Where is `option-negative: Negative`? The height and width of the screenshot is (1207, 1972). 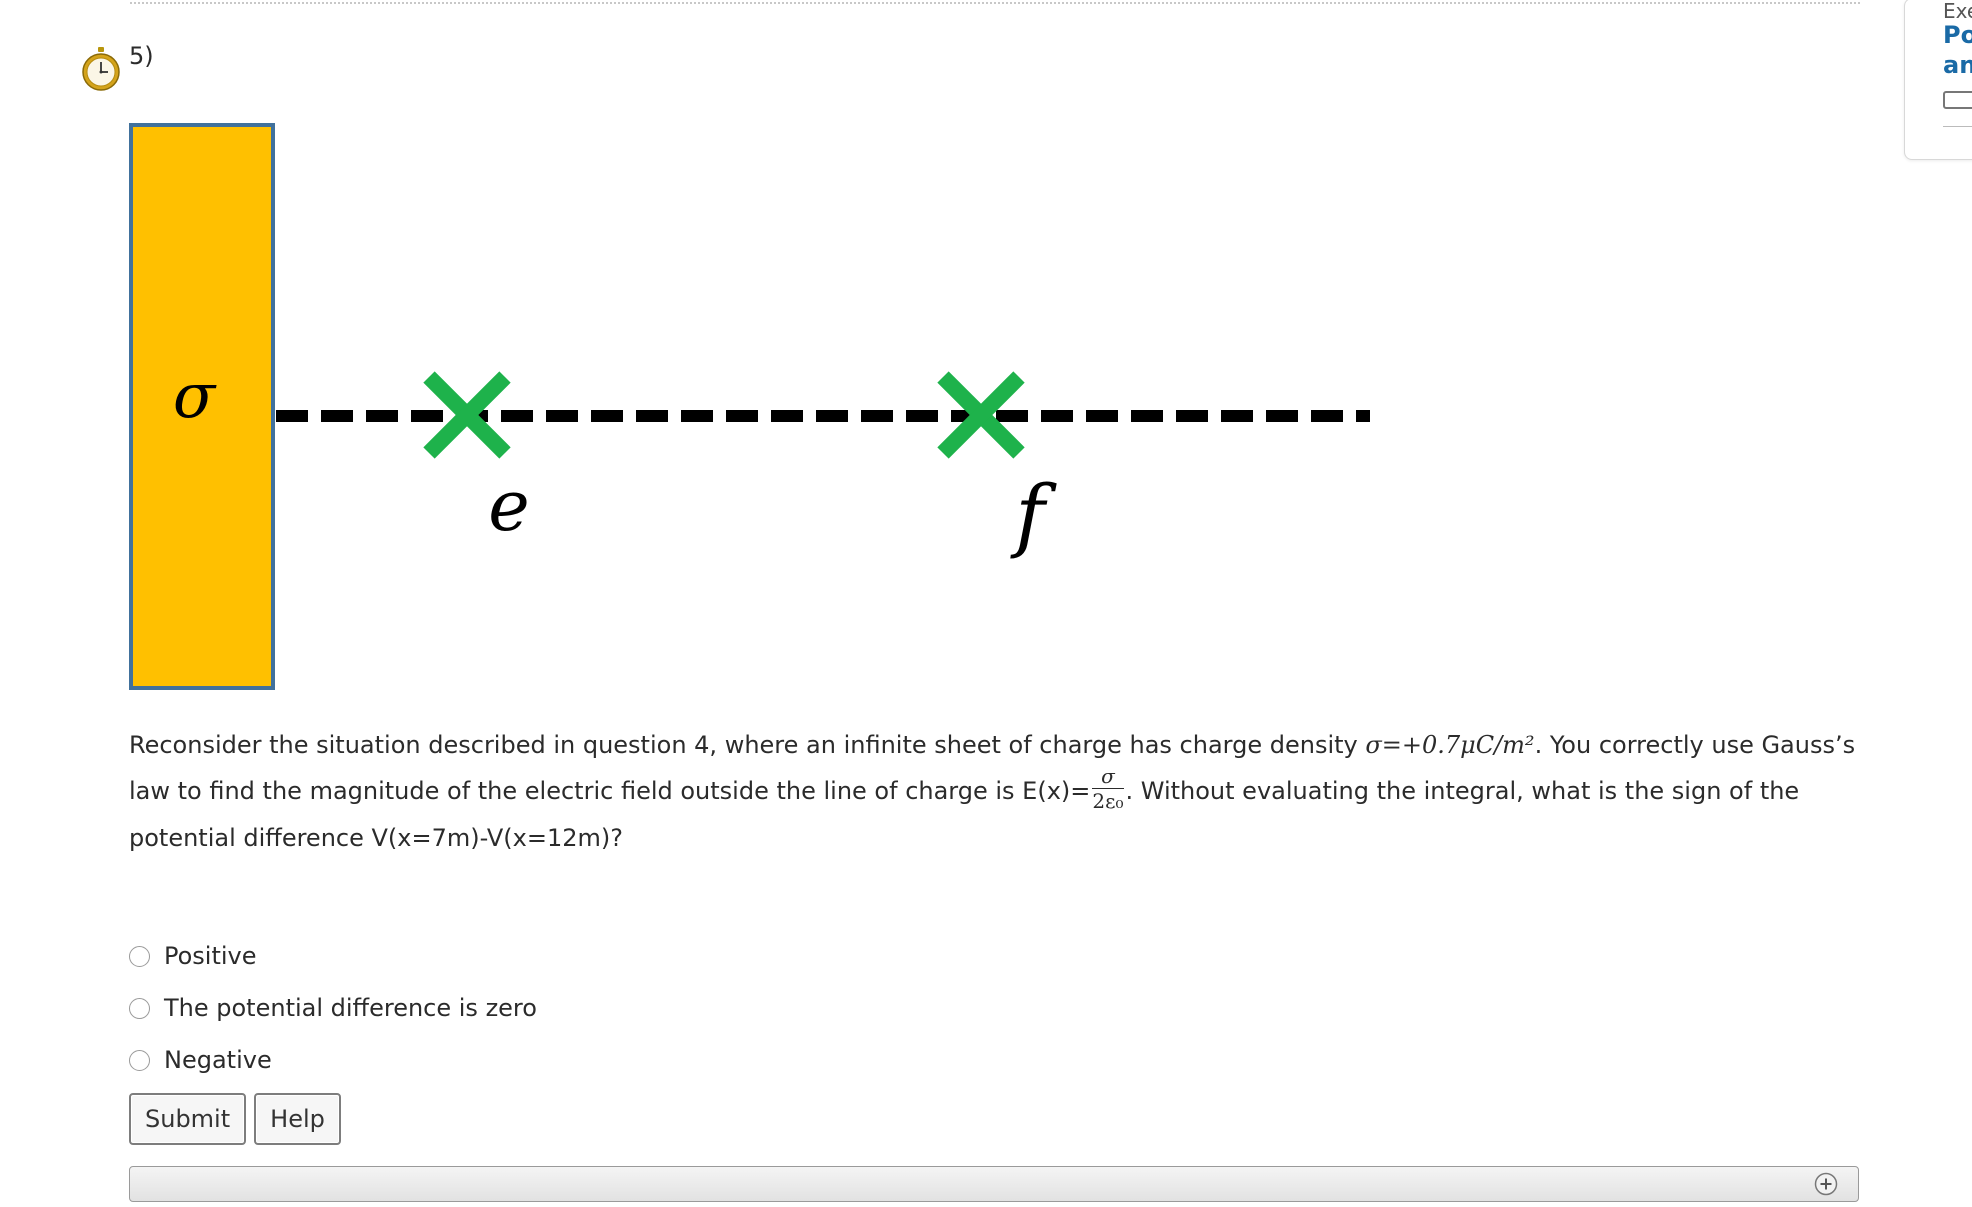 option-negative: Negative is located at coordinates (333, 1060).